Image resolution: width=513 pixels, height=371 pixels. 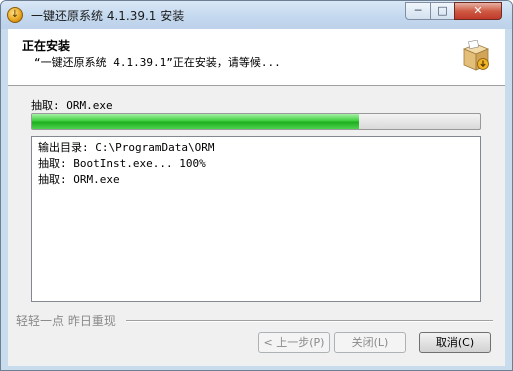 What do you see at coordinates (309, 321) in the screenshot?
I see `footer-divider` at bounding box center [309, 321].